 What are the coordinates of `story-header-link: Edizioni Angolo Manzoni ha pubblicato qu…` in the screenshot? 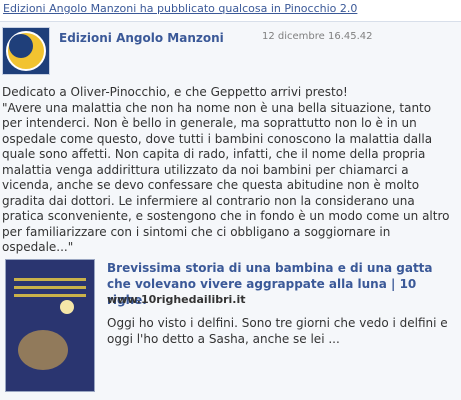 It's located at (180, 8).